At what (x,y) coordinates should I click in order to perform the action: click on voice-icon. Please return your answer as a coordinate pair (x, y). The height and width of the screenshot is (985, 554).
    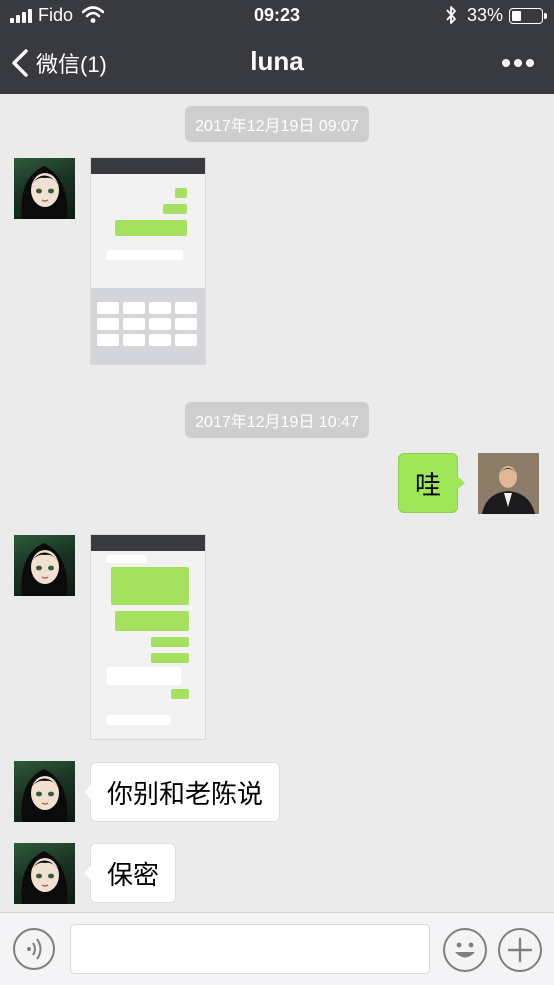
    Looking at the image, I should click on (34, 949).